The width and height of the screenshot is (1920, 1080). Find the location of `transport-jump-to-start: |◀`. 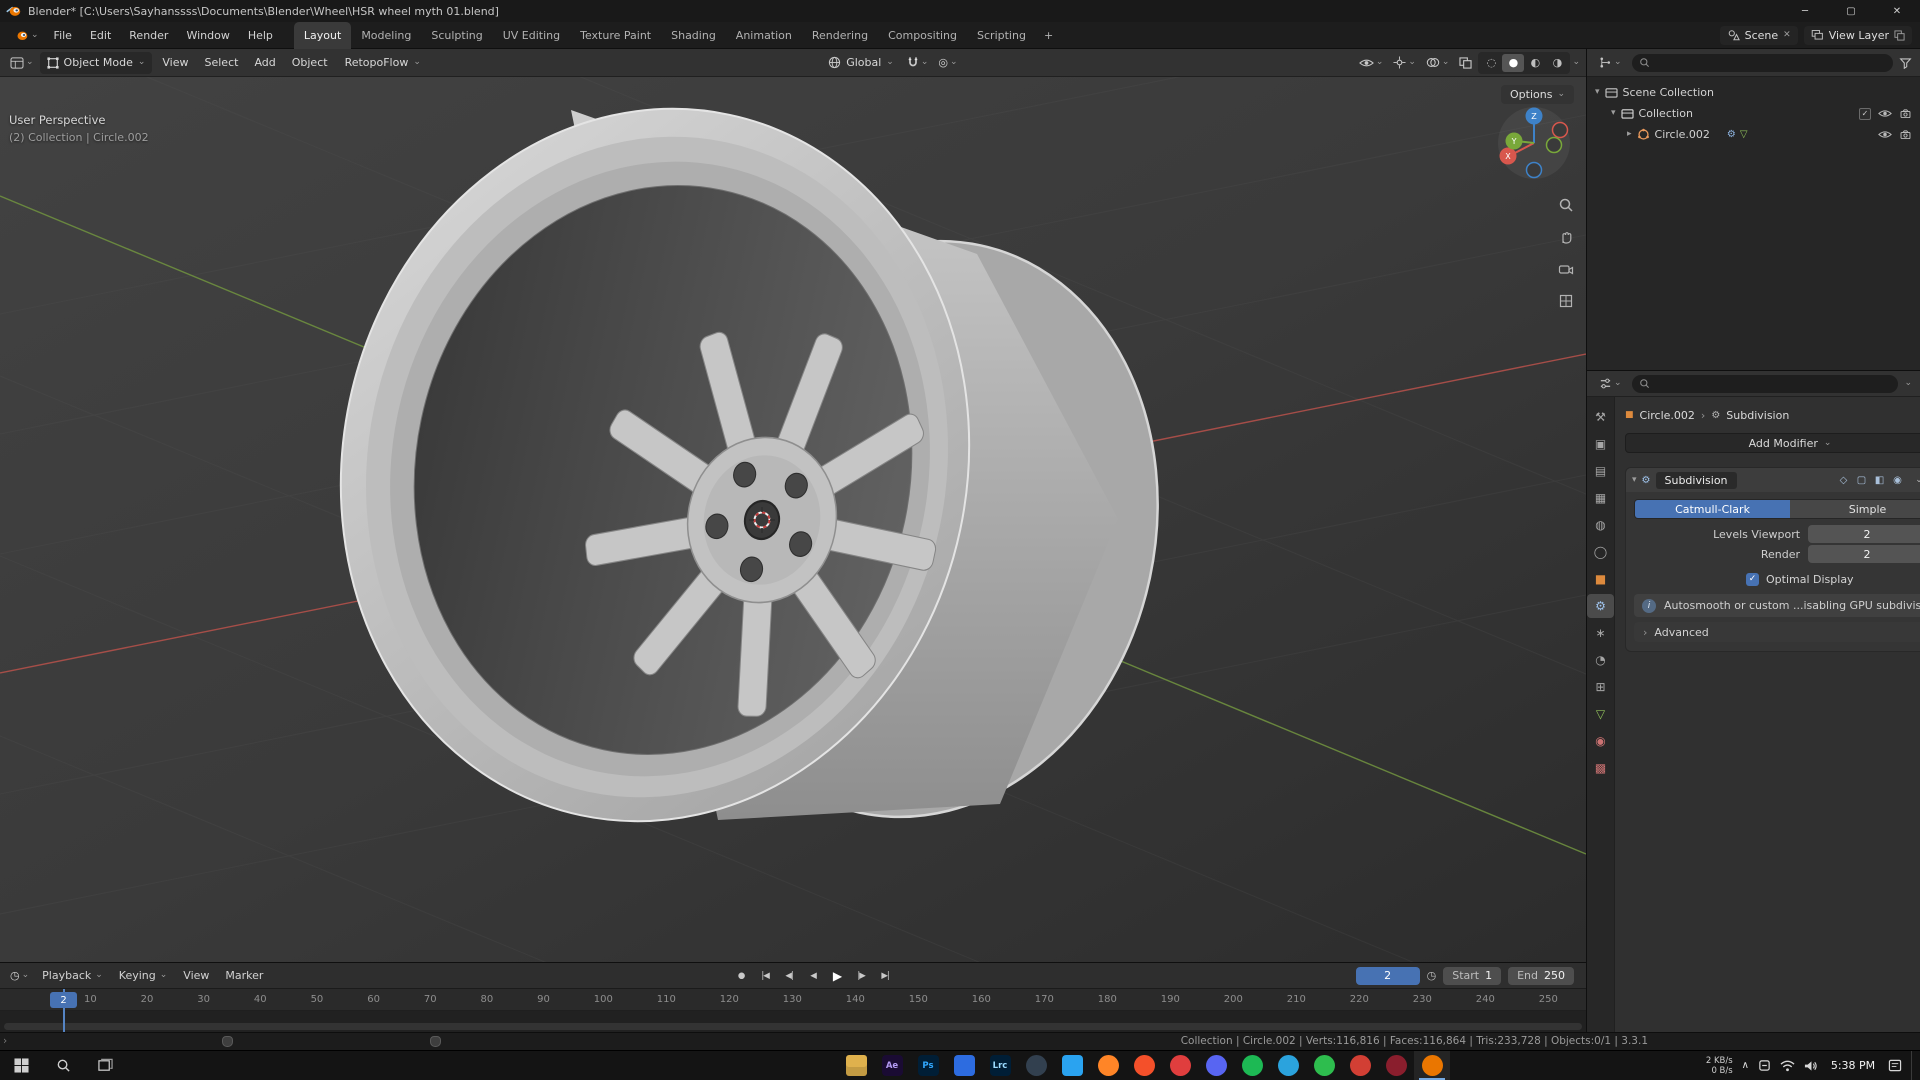

transport-jump-to-start: |◀ is located at coordinates (765, 976).